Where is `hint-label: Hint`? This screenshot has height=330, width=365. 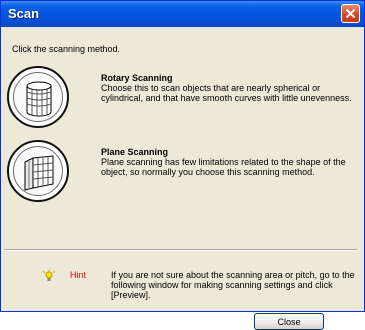 hint-label: Hint is located at coordinates (78, 275).